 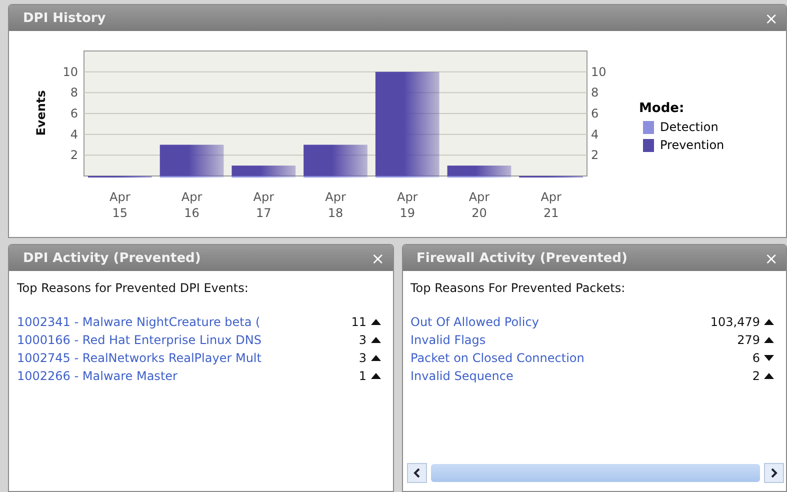 I want to click on chevron-left-icon, so click(x=416, y=473).